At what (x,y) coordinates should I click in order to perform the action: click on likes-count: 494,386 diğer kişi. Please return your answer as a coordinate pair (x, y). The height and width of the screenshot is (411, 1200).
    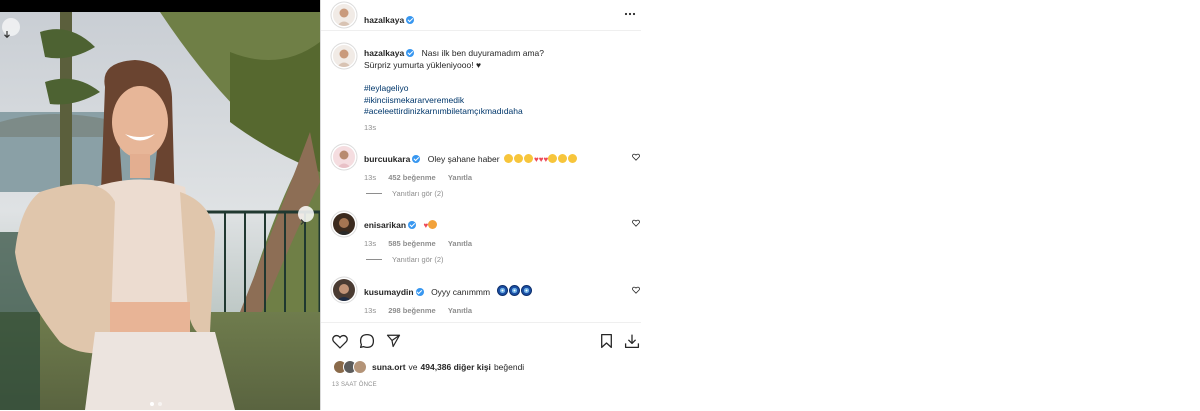
    Looking at the image, I should click on (456, 367).